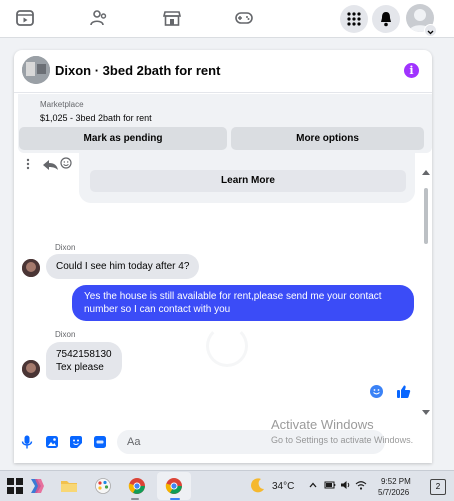 The width and height of the screenshot is (454, 501). I want to click on chevron-down-icon, so click(430, 32).